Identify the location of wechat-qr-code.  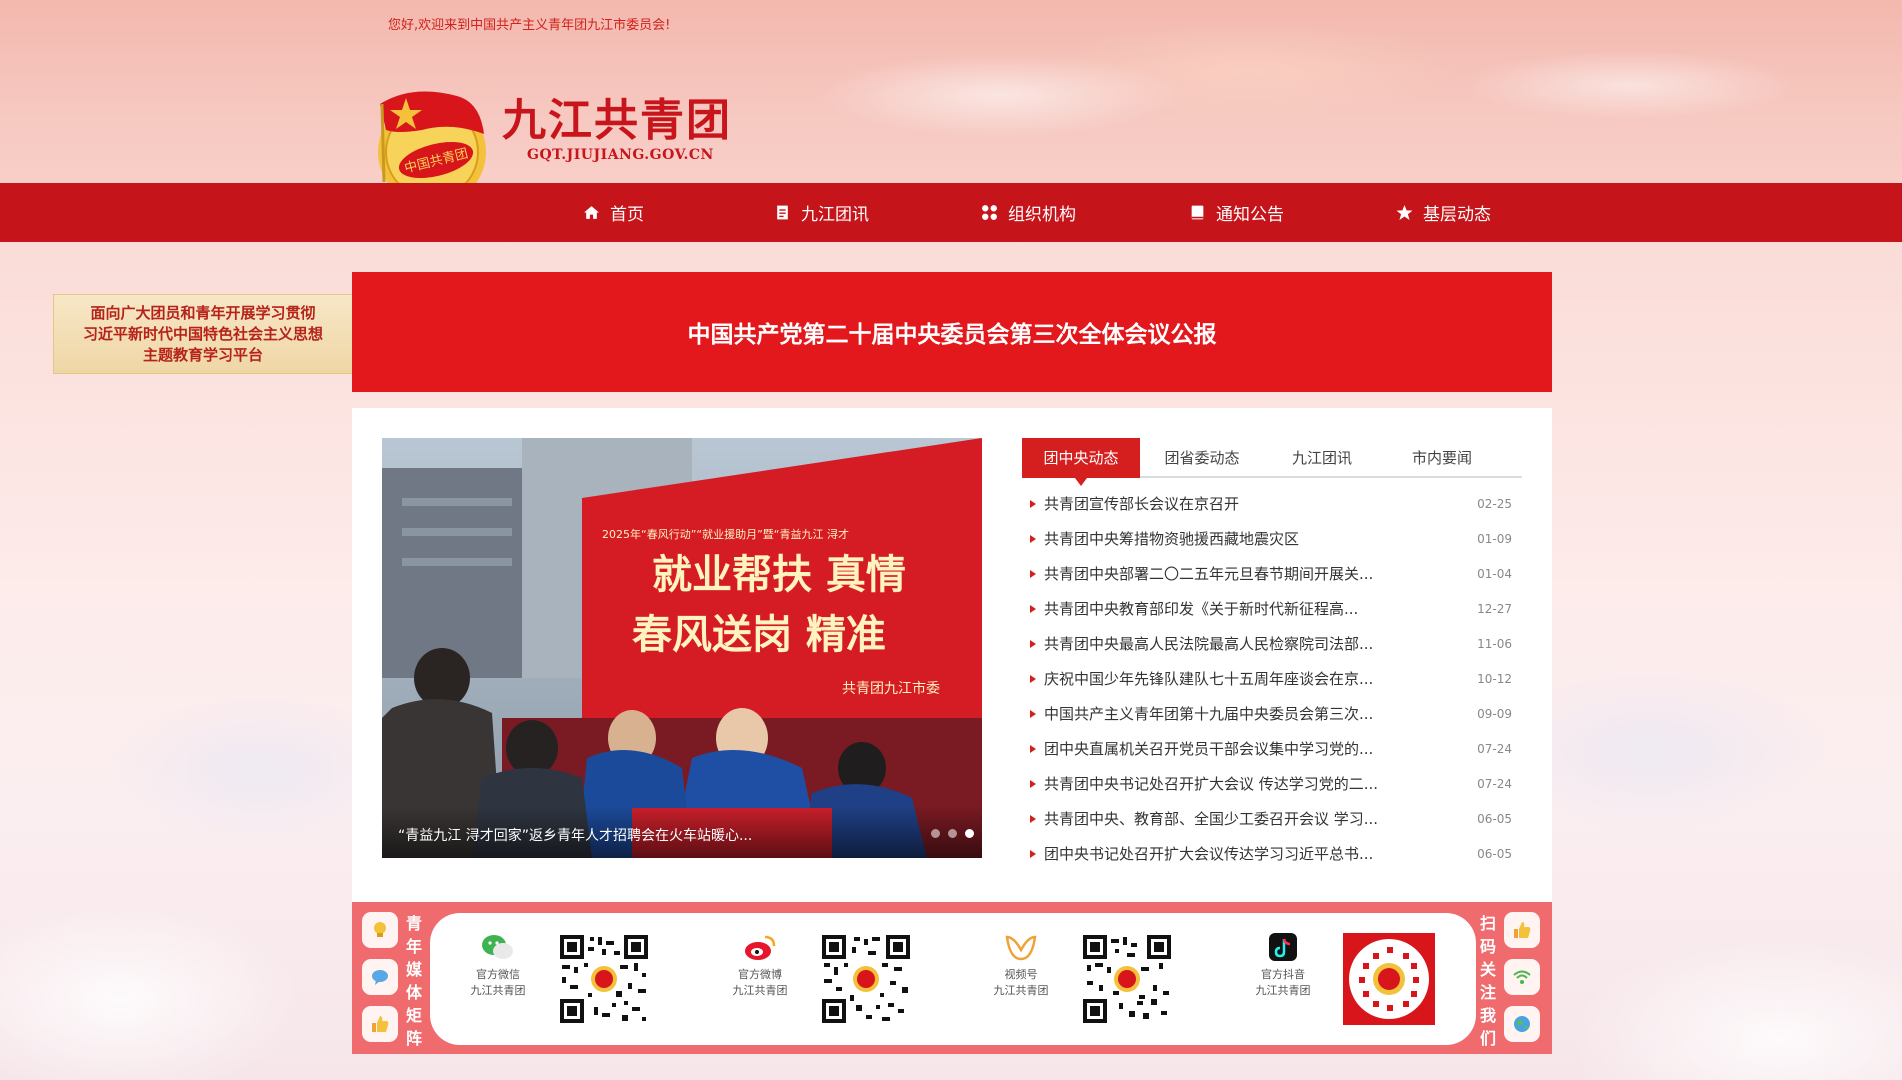
(604, 979).